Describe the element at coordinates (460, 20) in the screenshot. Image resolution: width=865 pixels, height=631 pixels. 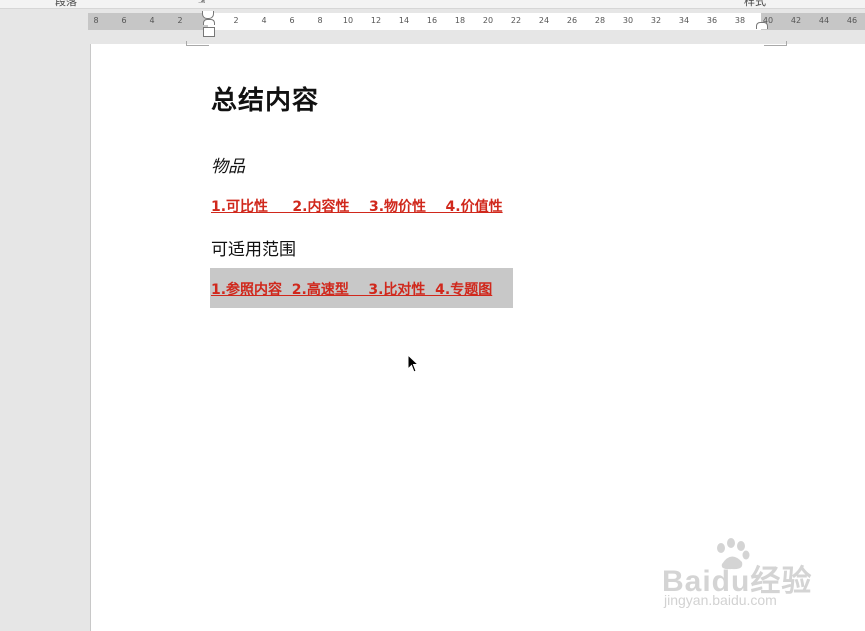
I see `ruler-tick-label: 18` at that location.